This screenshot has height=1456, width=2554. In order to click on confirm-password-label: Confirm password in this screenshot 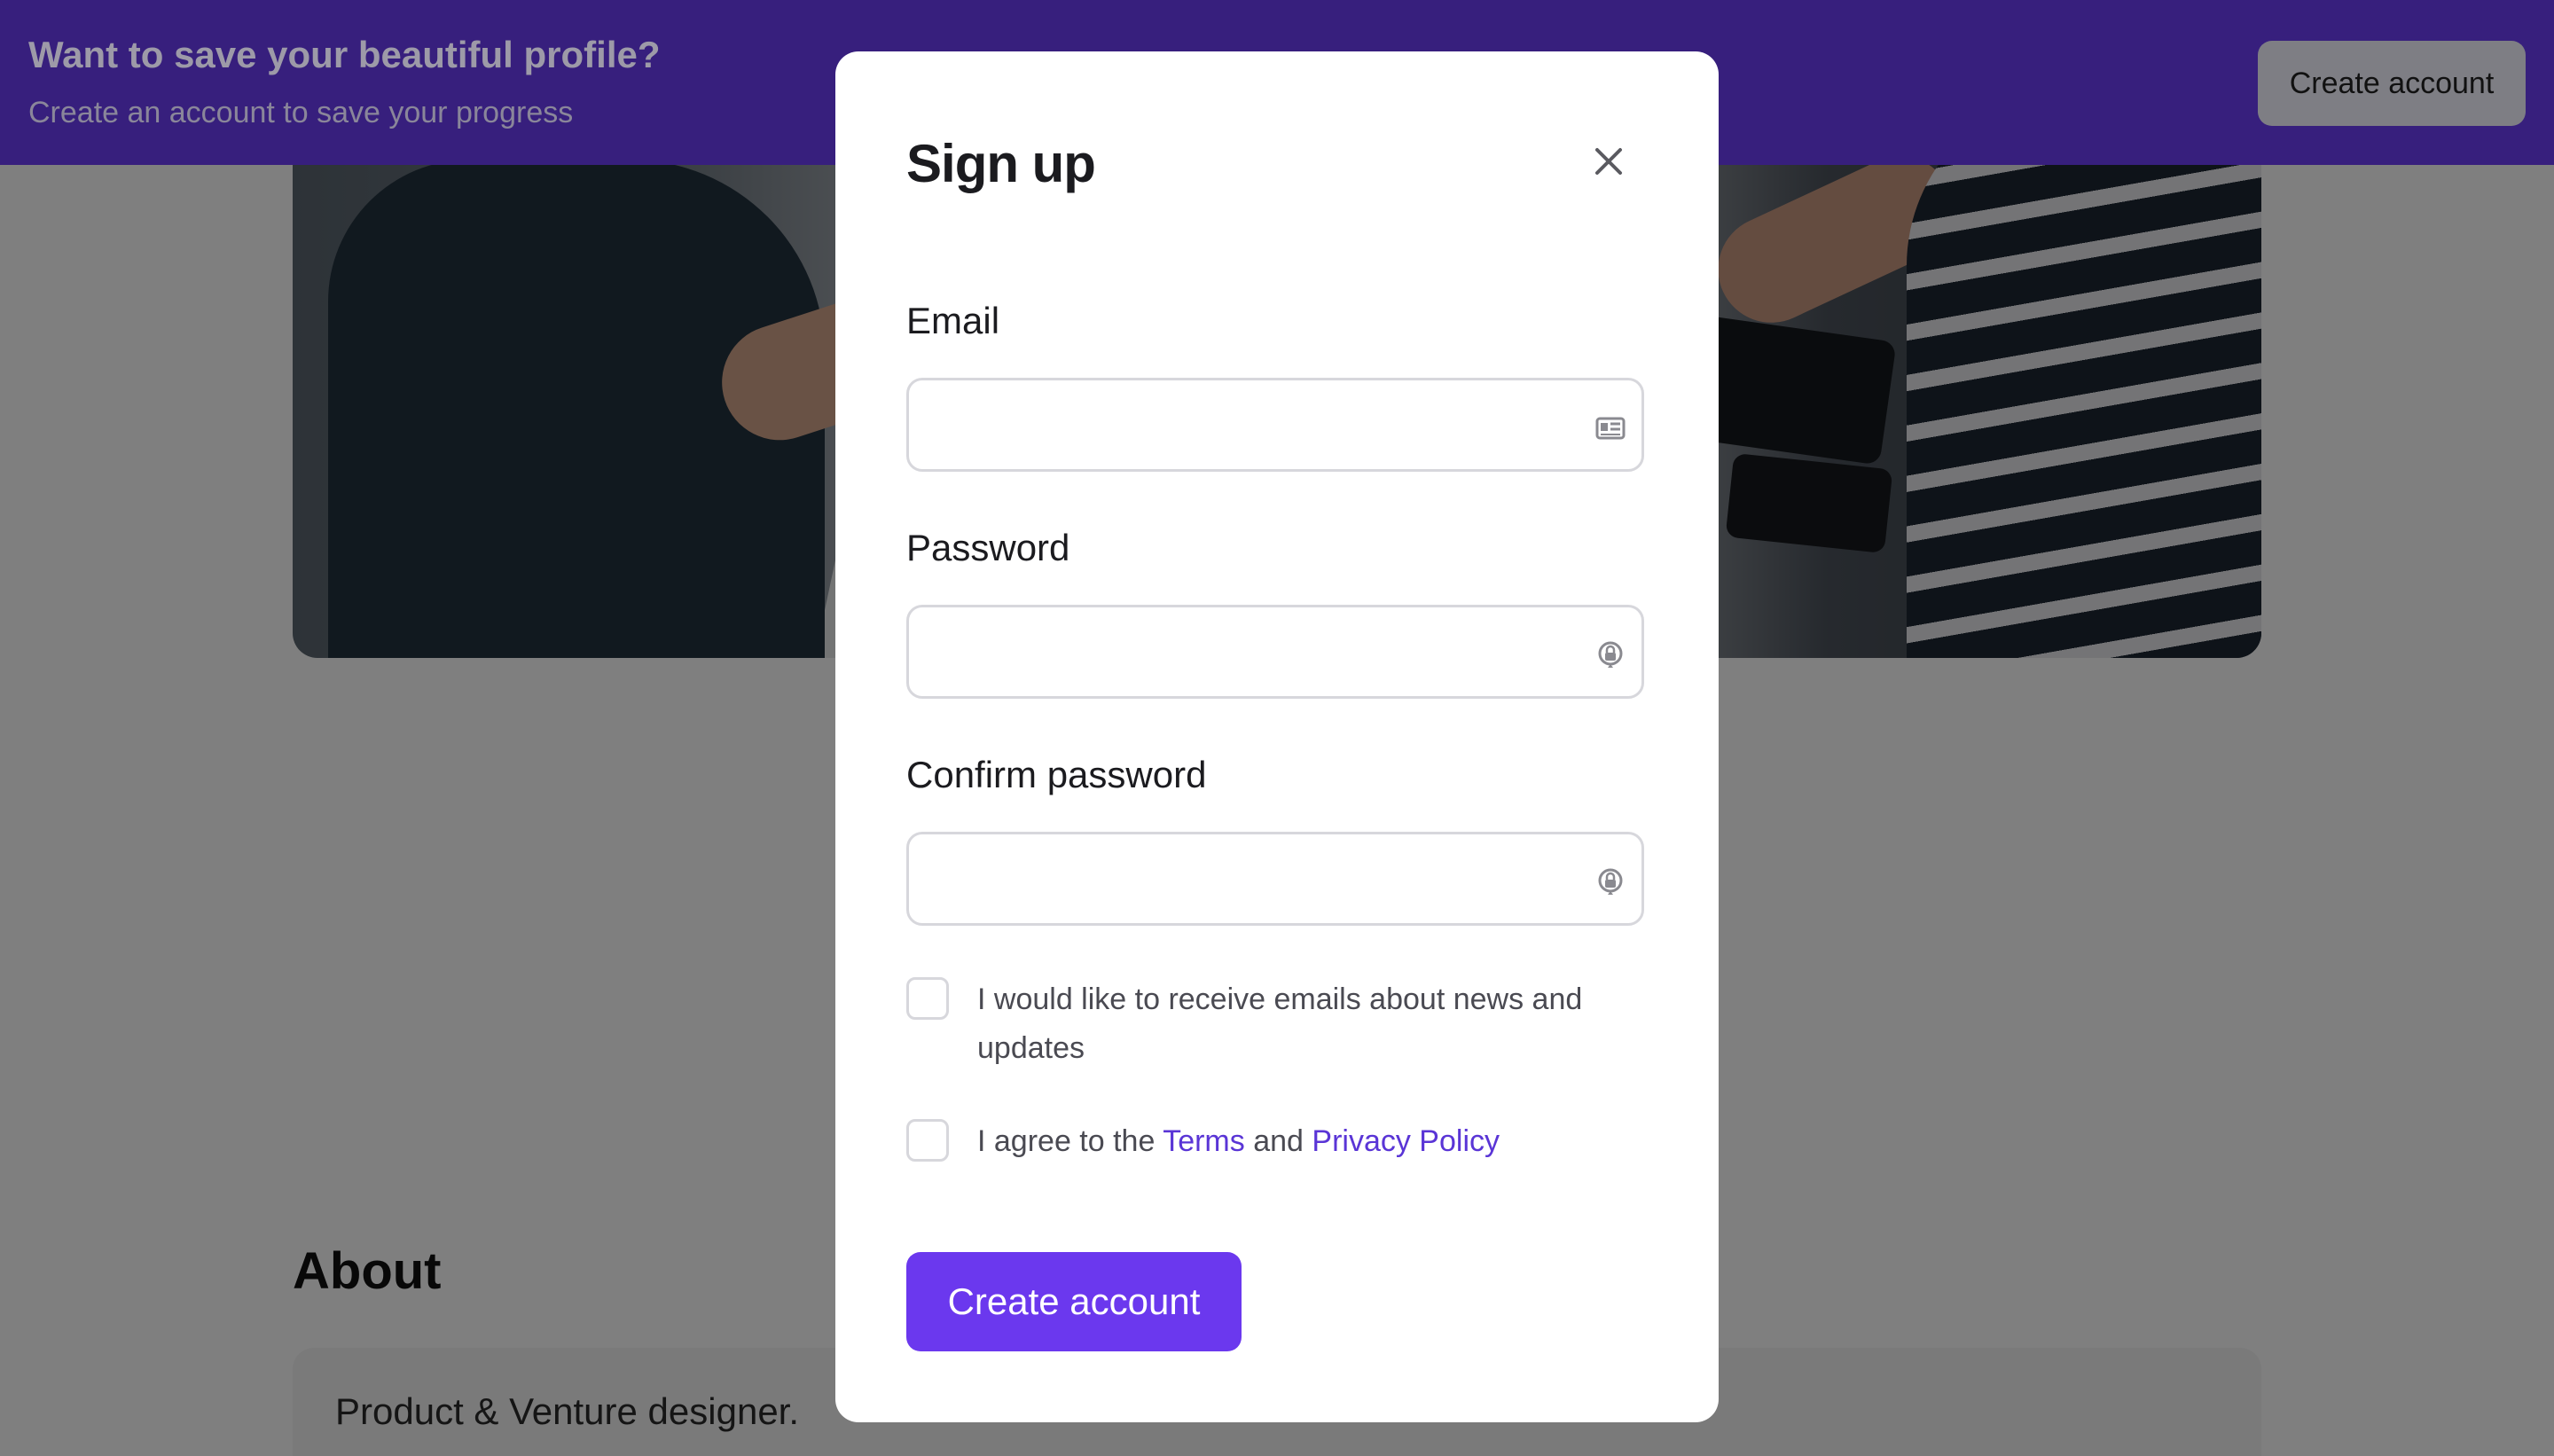, I will do `click(1056, 774)`.